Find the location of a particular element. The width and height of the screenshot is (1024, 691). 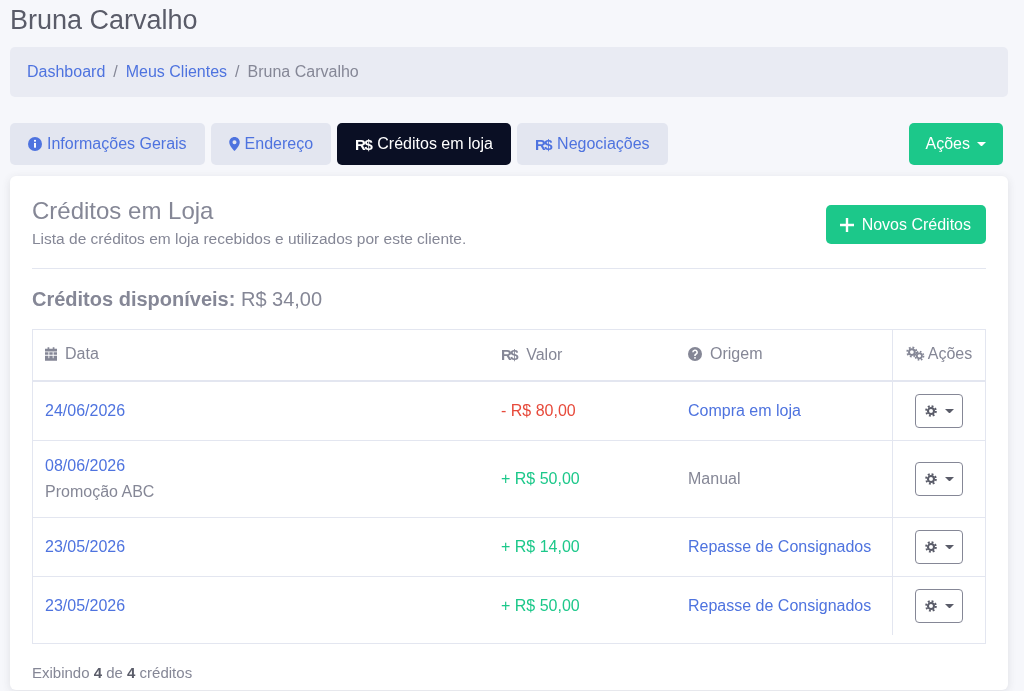

plus-icon is located at coordinates (846, 224).